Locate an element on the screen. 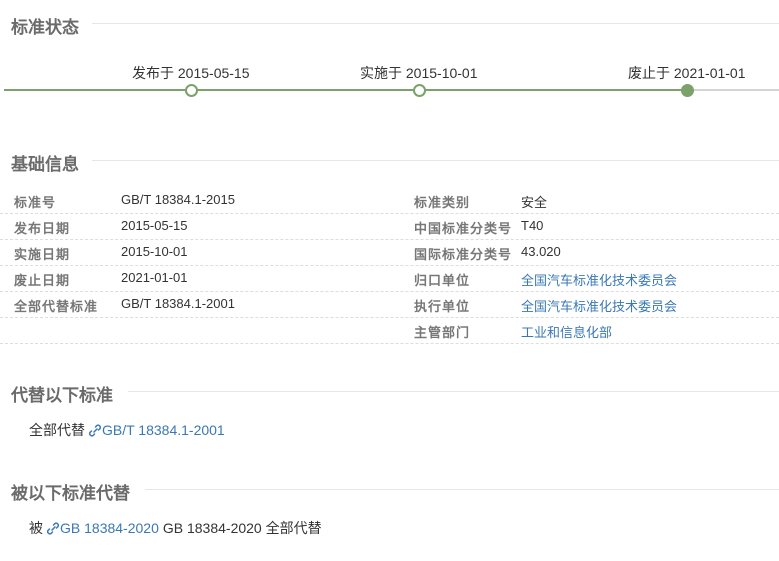 This screenshot has height=561, width=779. timeline-label-published: 发布于 2015-05-15 is located at coordinates (191, 73).